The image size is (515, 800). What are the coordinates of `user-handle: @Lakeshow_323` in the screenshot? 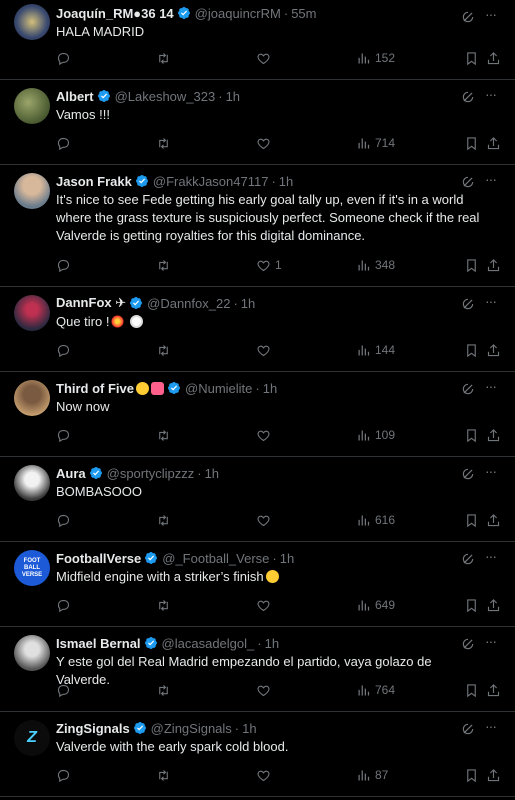 It's located at (165, 96).